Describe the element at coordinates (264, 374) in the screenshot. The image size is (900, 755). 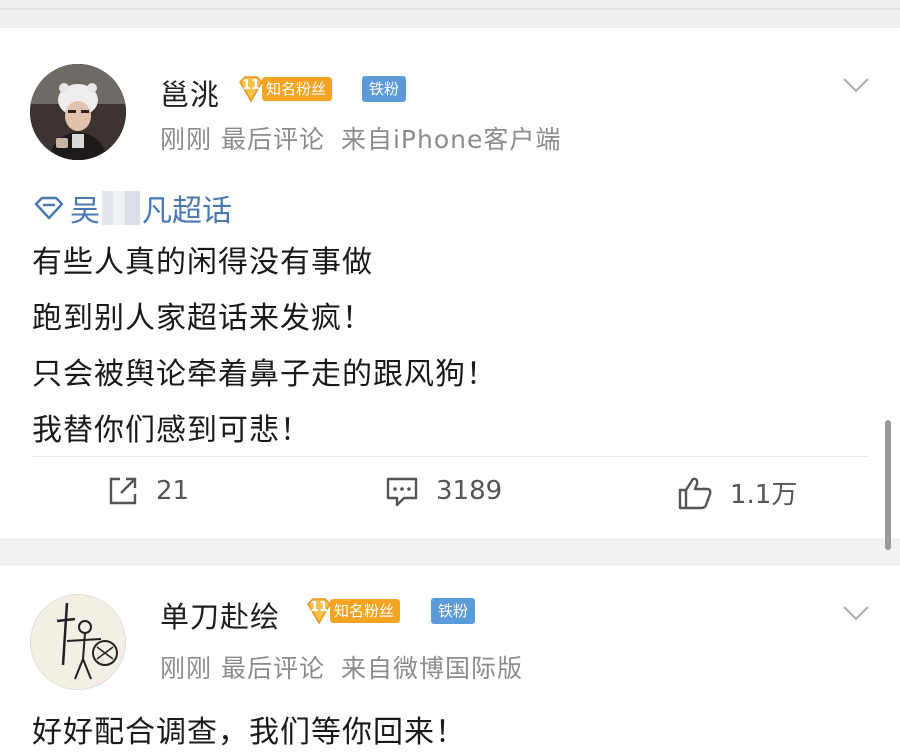
I see `post-line: 只会被舆论牵着鼻子走的跟风狗！` at that location.